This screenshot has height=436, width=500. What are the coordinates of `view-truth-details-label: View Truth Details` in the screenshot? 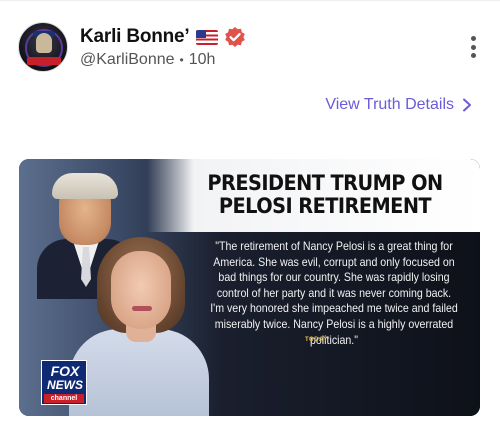 It's located at (389, 104).